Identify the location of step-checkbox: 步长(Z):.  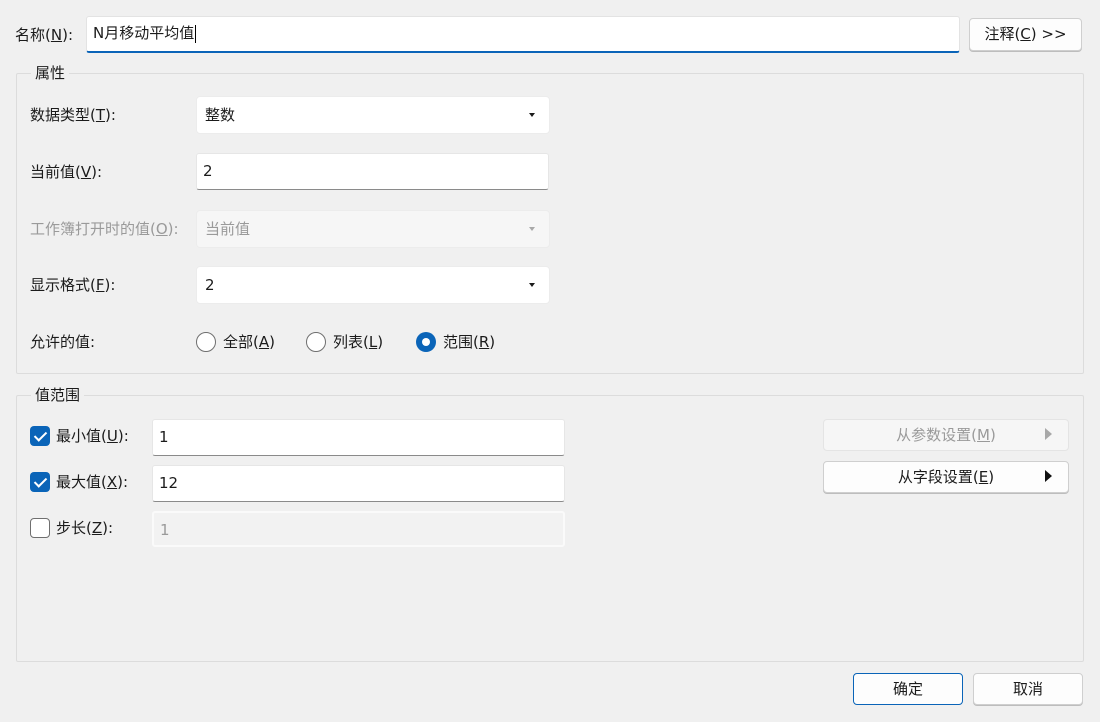
(71, 528).